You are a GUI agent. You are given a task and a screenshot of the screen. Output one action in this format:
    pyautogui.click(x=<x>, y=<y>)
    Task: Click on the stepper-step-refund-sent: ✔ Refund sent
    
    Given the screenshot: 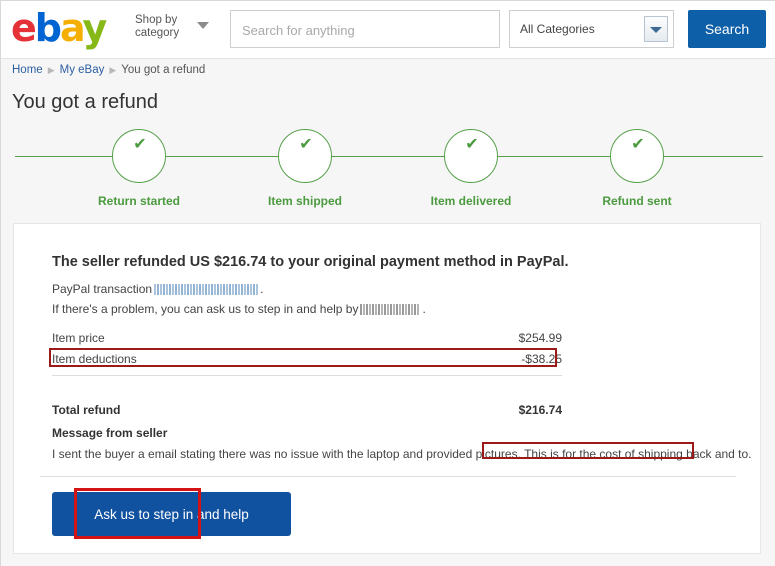 What is the action you would take?
    pyautogui.click(x=637, y=164)
    